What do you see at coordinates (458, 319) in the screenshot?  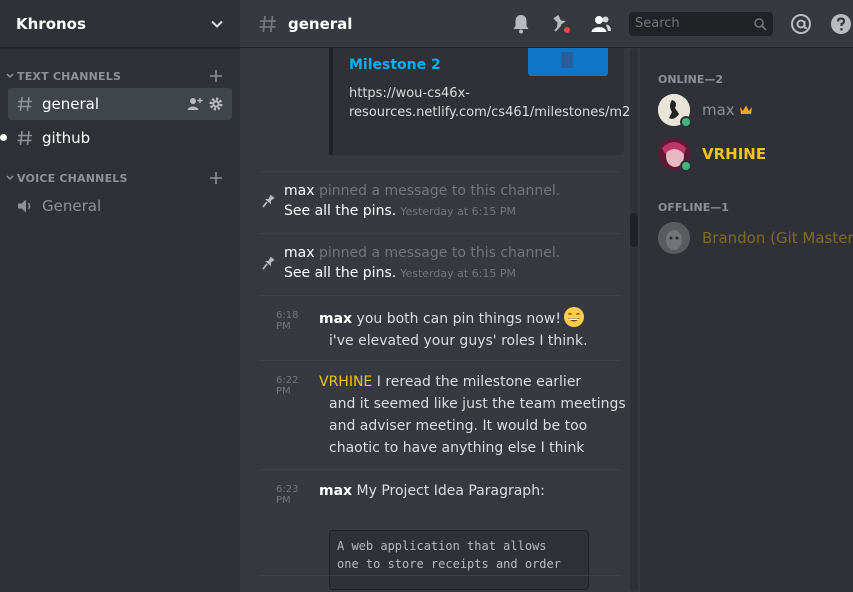 I see `message-text: you both can pin things now!` at bounding box center [458, 319].